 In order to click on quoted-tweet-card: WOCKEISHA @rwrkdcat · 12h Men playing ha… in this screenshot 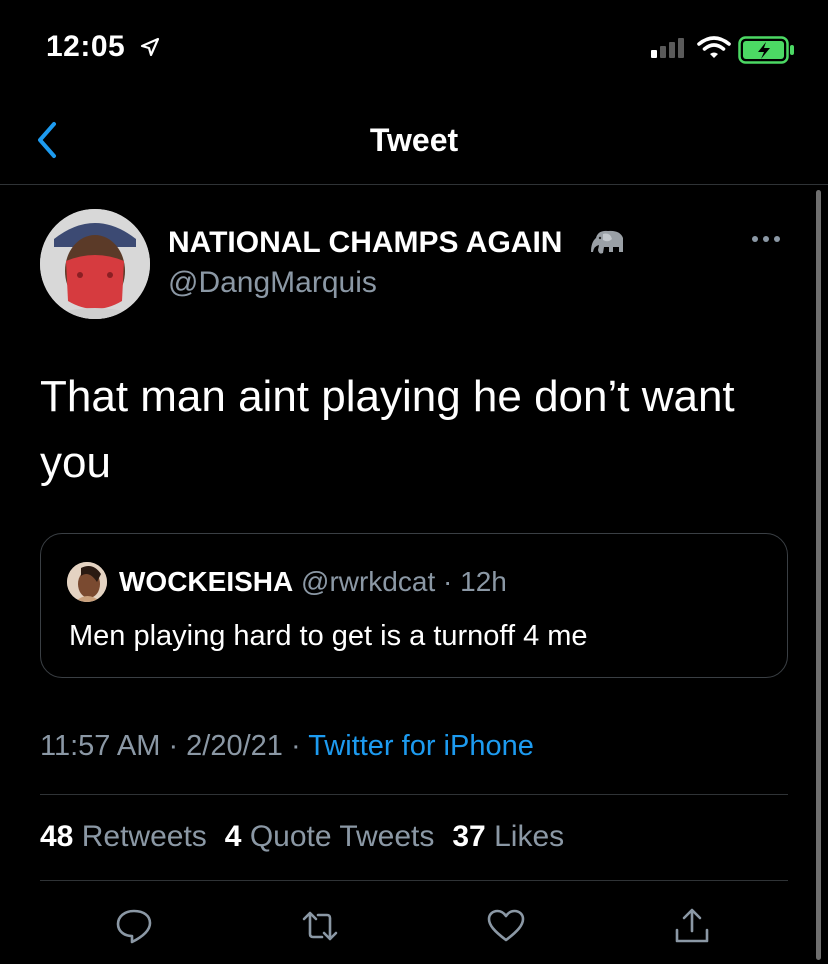, I will do `click(414, 605)`.